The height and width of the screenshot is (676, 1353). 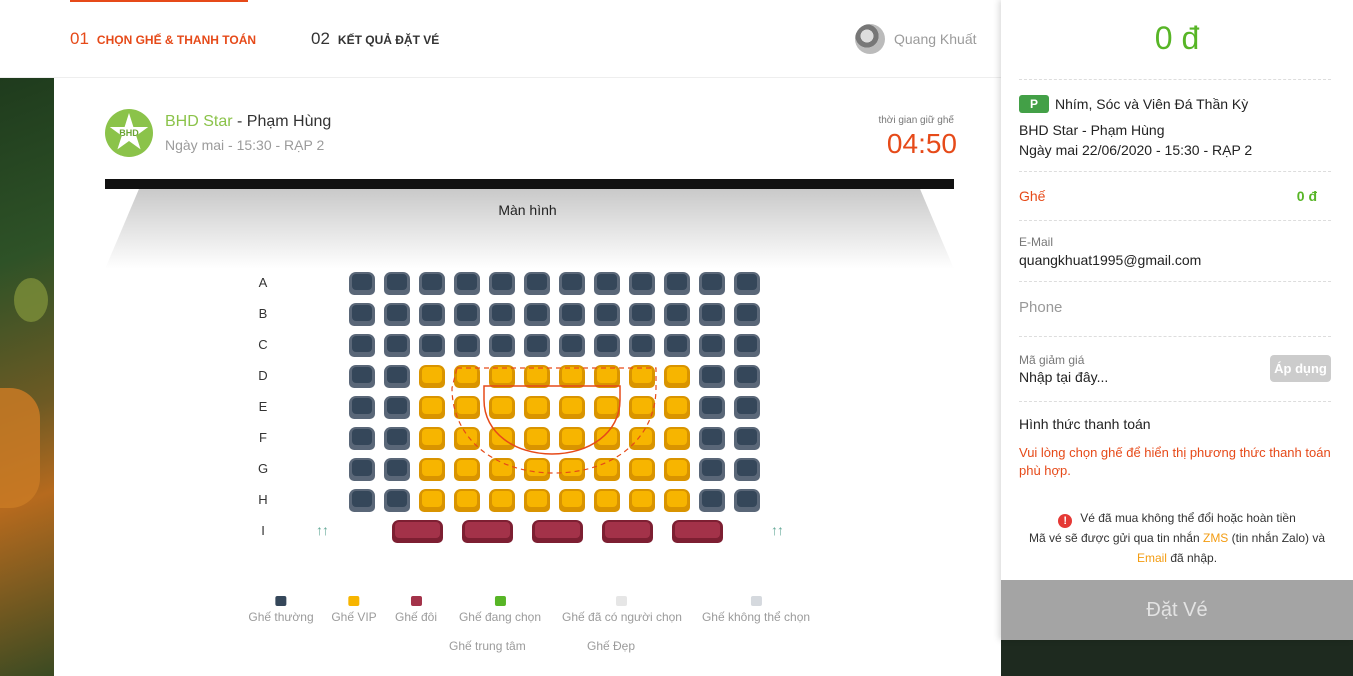 I want to click on best-zone-outline, so click(x=552, y=420).